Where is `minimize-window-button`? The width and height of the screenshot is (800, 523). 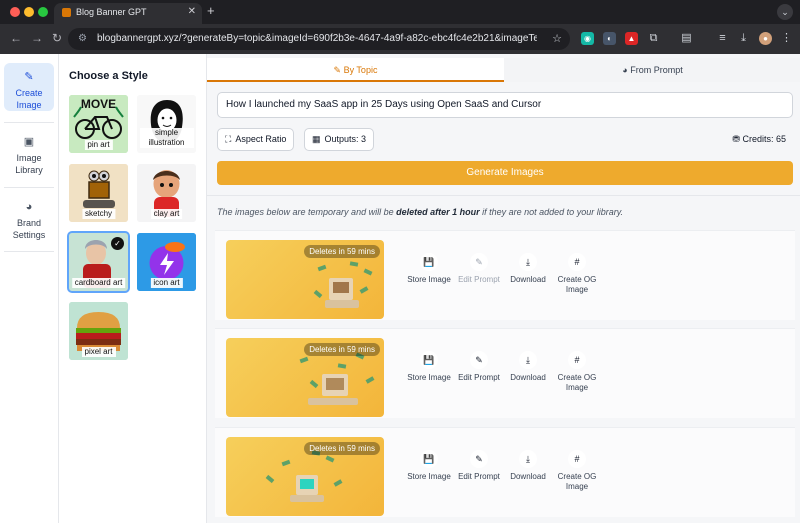 minimize-window-button is located at coordinates (29, 12).